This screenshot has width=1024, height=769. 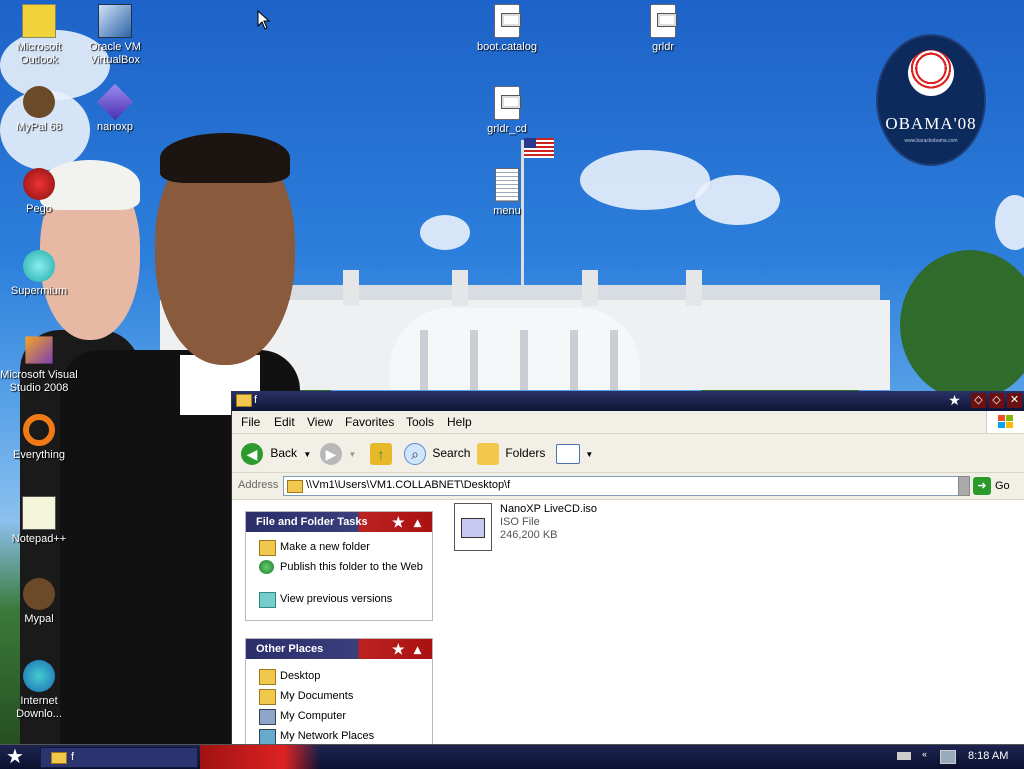 What do you see at coordinates (39, 127) in the screenshot?
I see `desktop-icon-label: MyPal 68` at bounding box center [39, 127].